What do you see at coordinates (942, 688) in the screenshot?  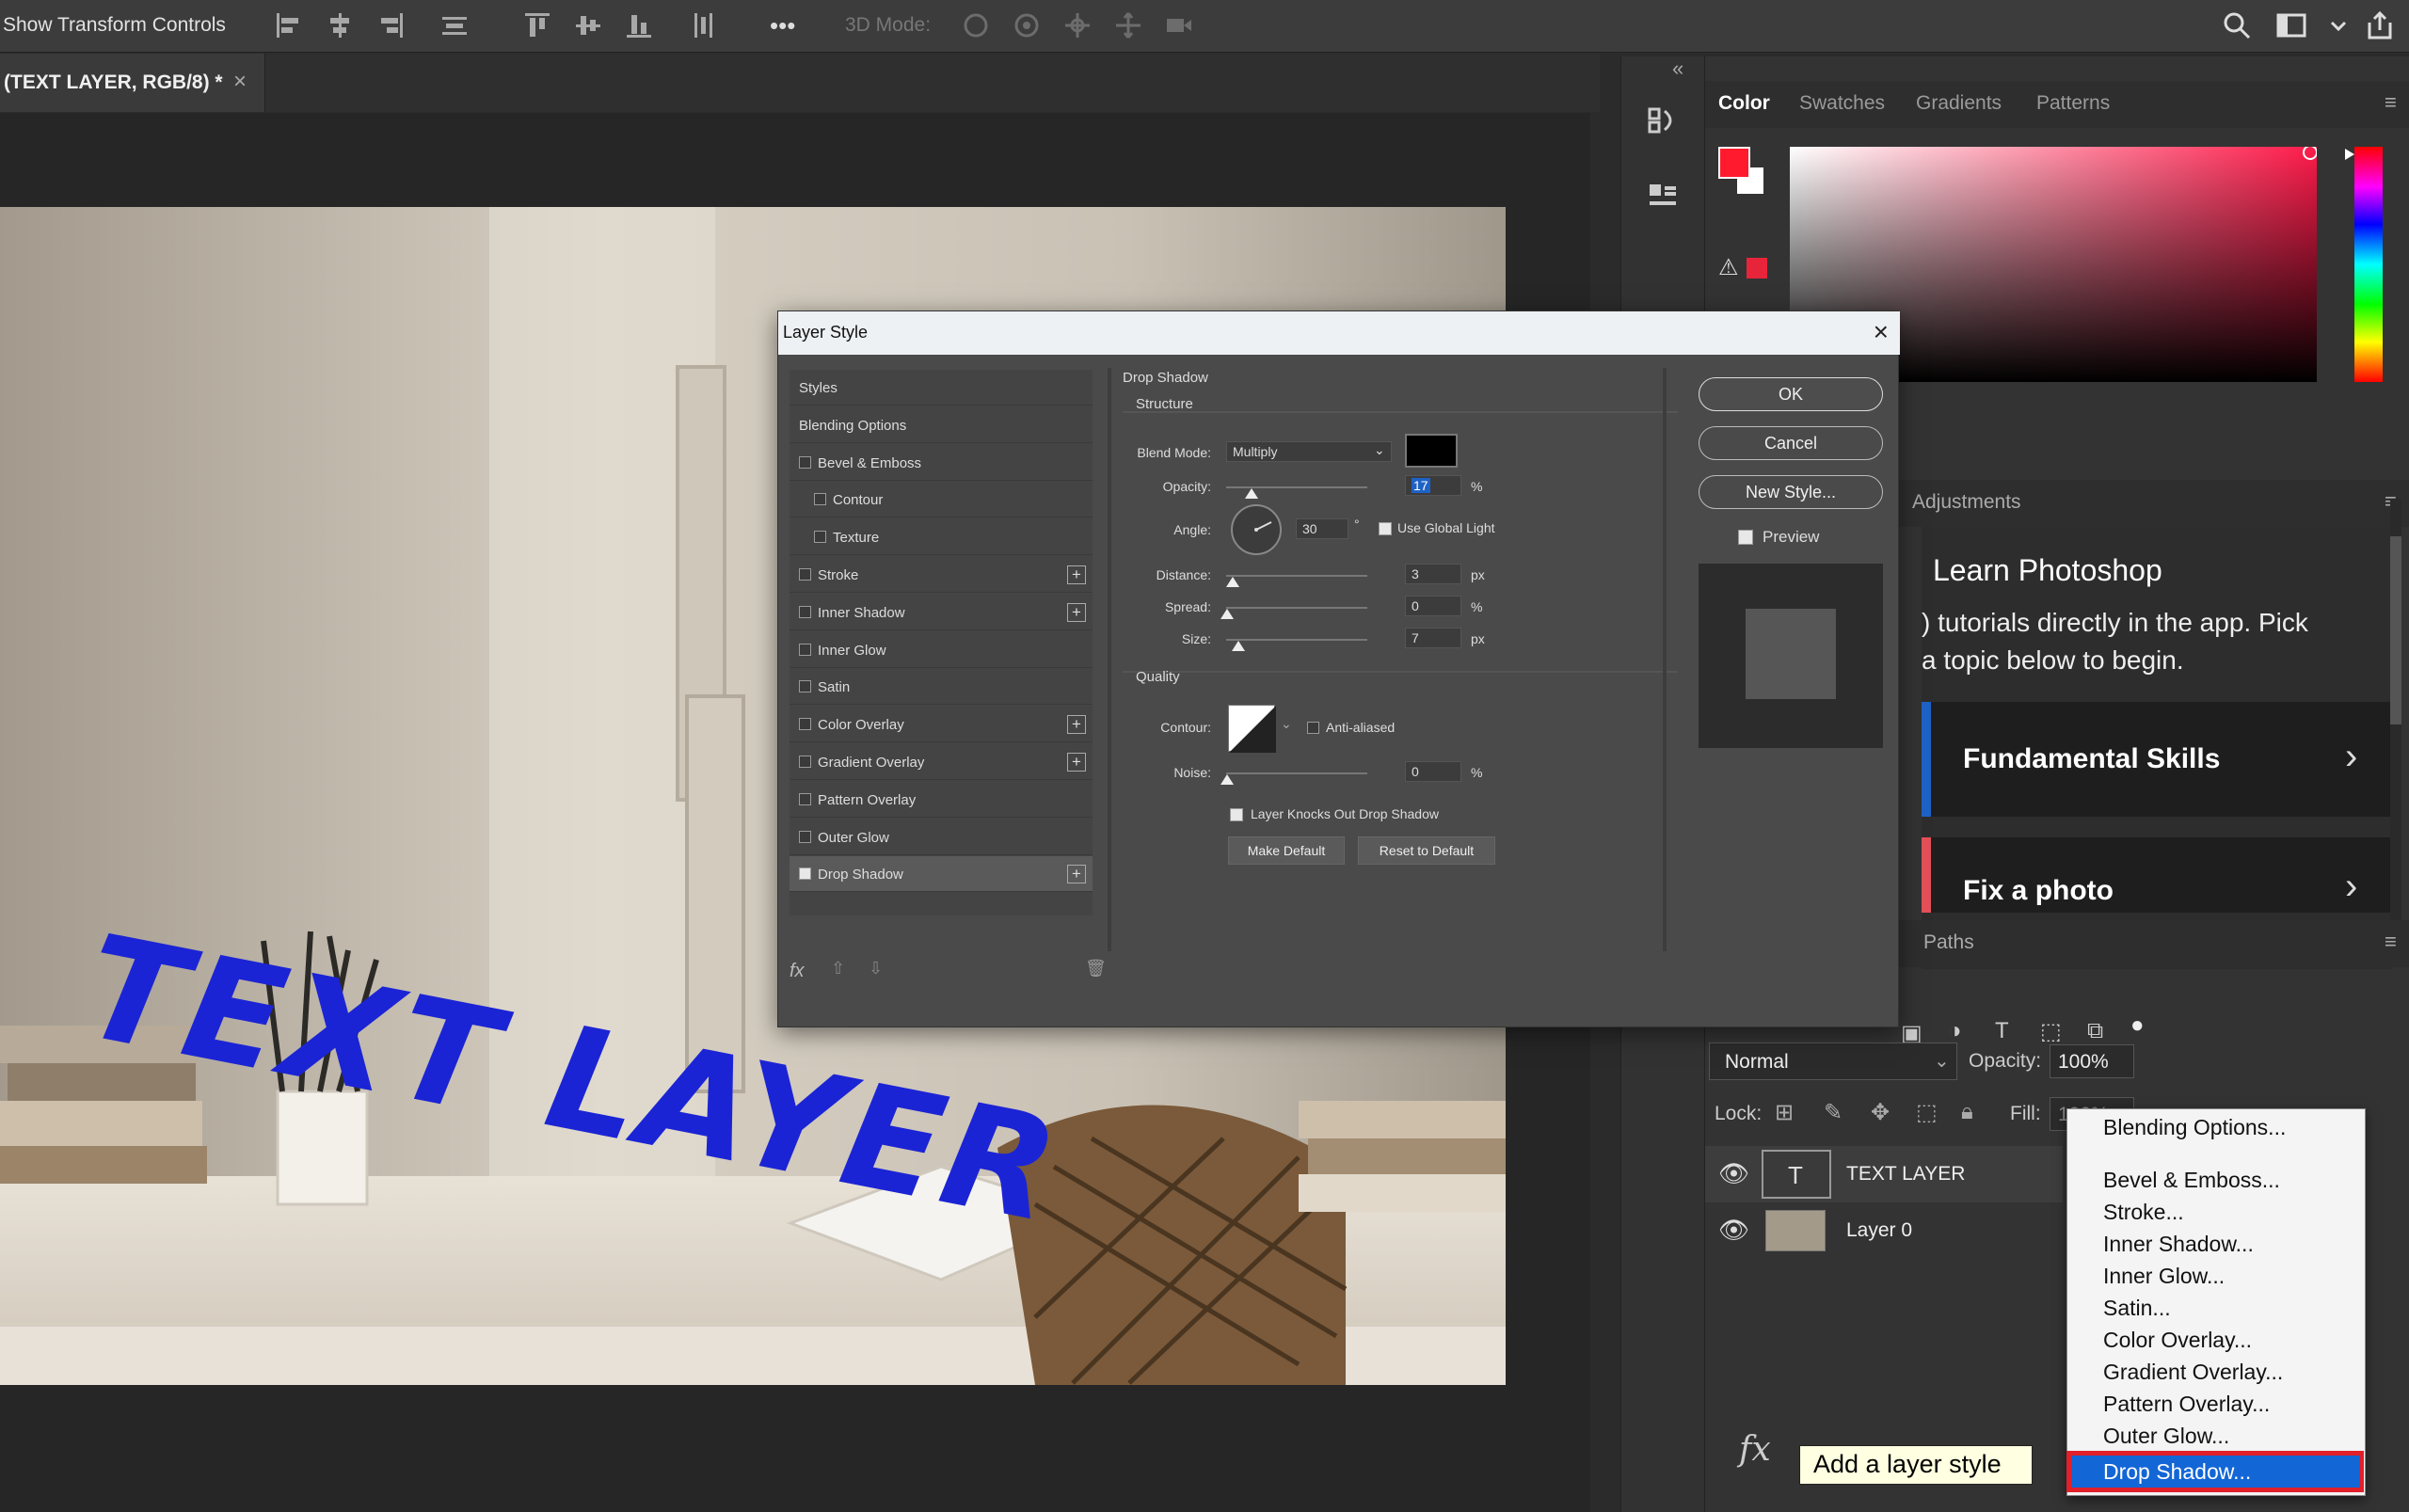 I see `style-row-satin: Satin` at bounding box center [942, 688].